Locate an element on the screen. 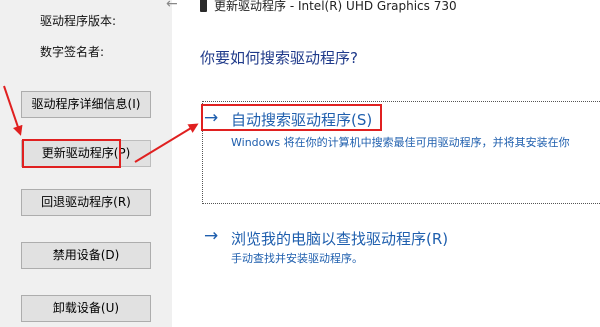 This screenshot has width=600, height=327. auto-search-option: 自动搜索驱动程序(S) is located at coordinates (301, 119).